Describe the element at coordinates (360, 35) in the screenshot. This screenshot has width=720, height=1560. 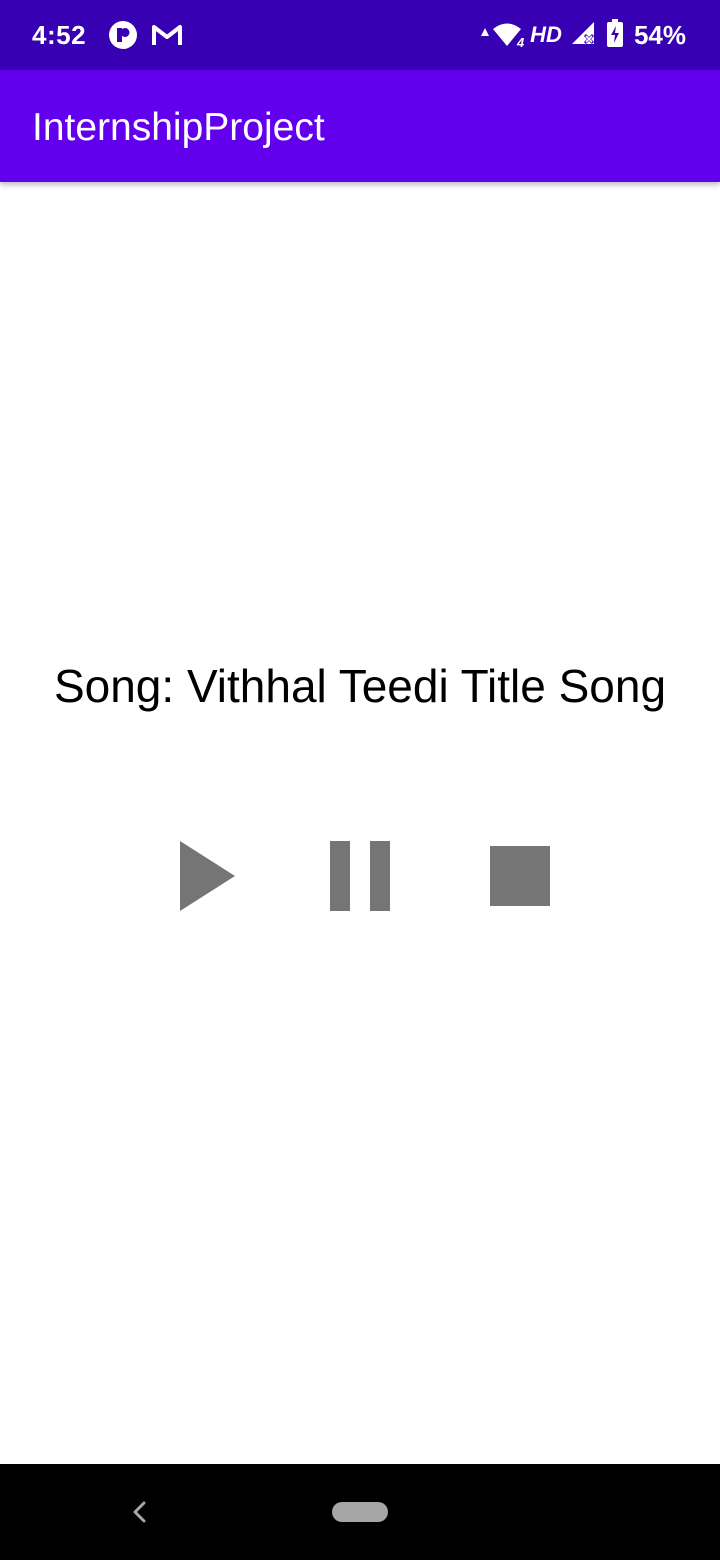
I see `status-bar: 4:52 4 HD 54%` at that location.